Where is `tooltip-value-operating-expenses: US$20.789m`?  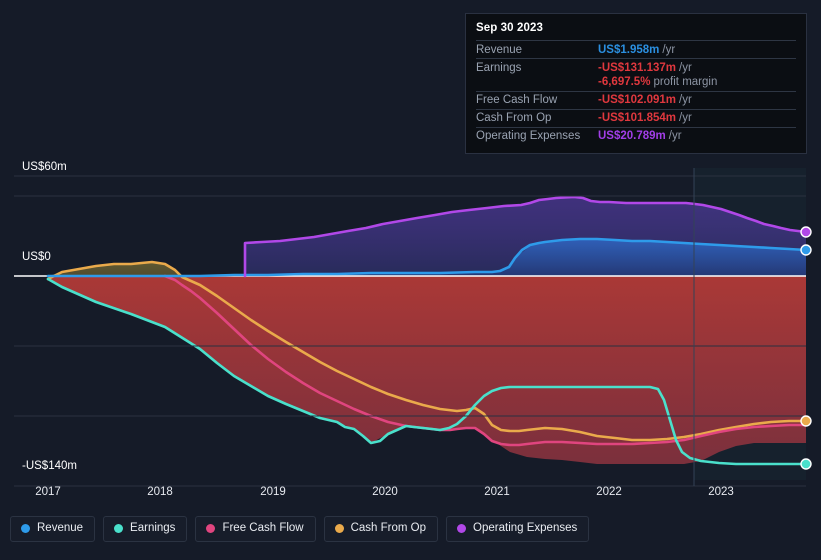 tooltip-value-operating-expenses: US$20.789m is located at coordinates (632, 136).